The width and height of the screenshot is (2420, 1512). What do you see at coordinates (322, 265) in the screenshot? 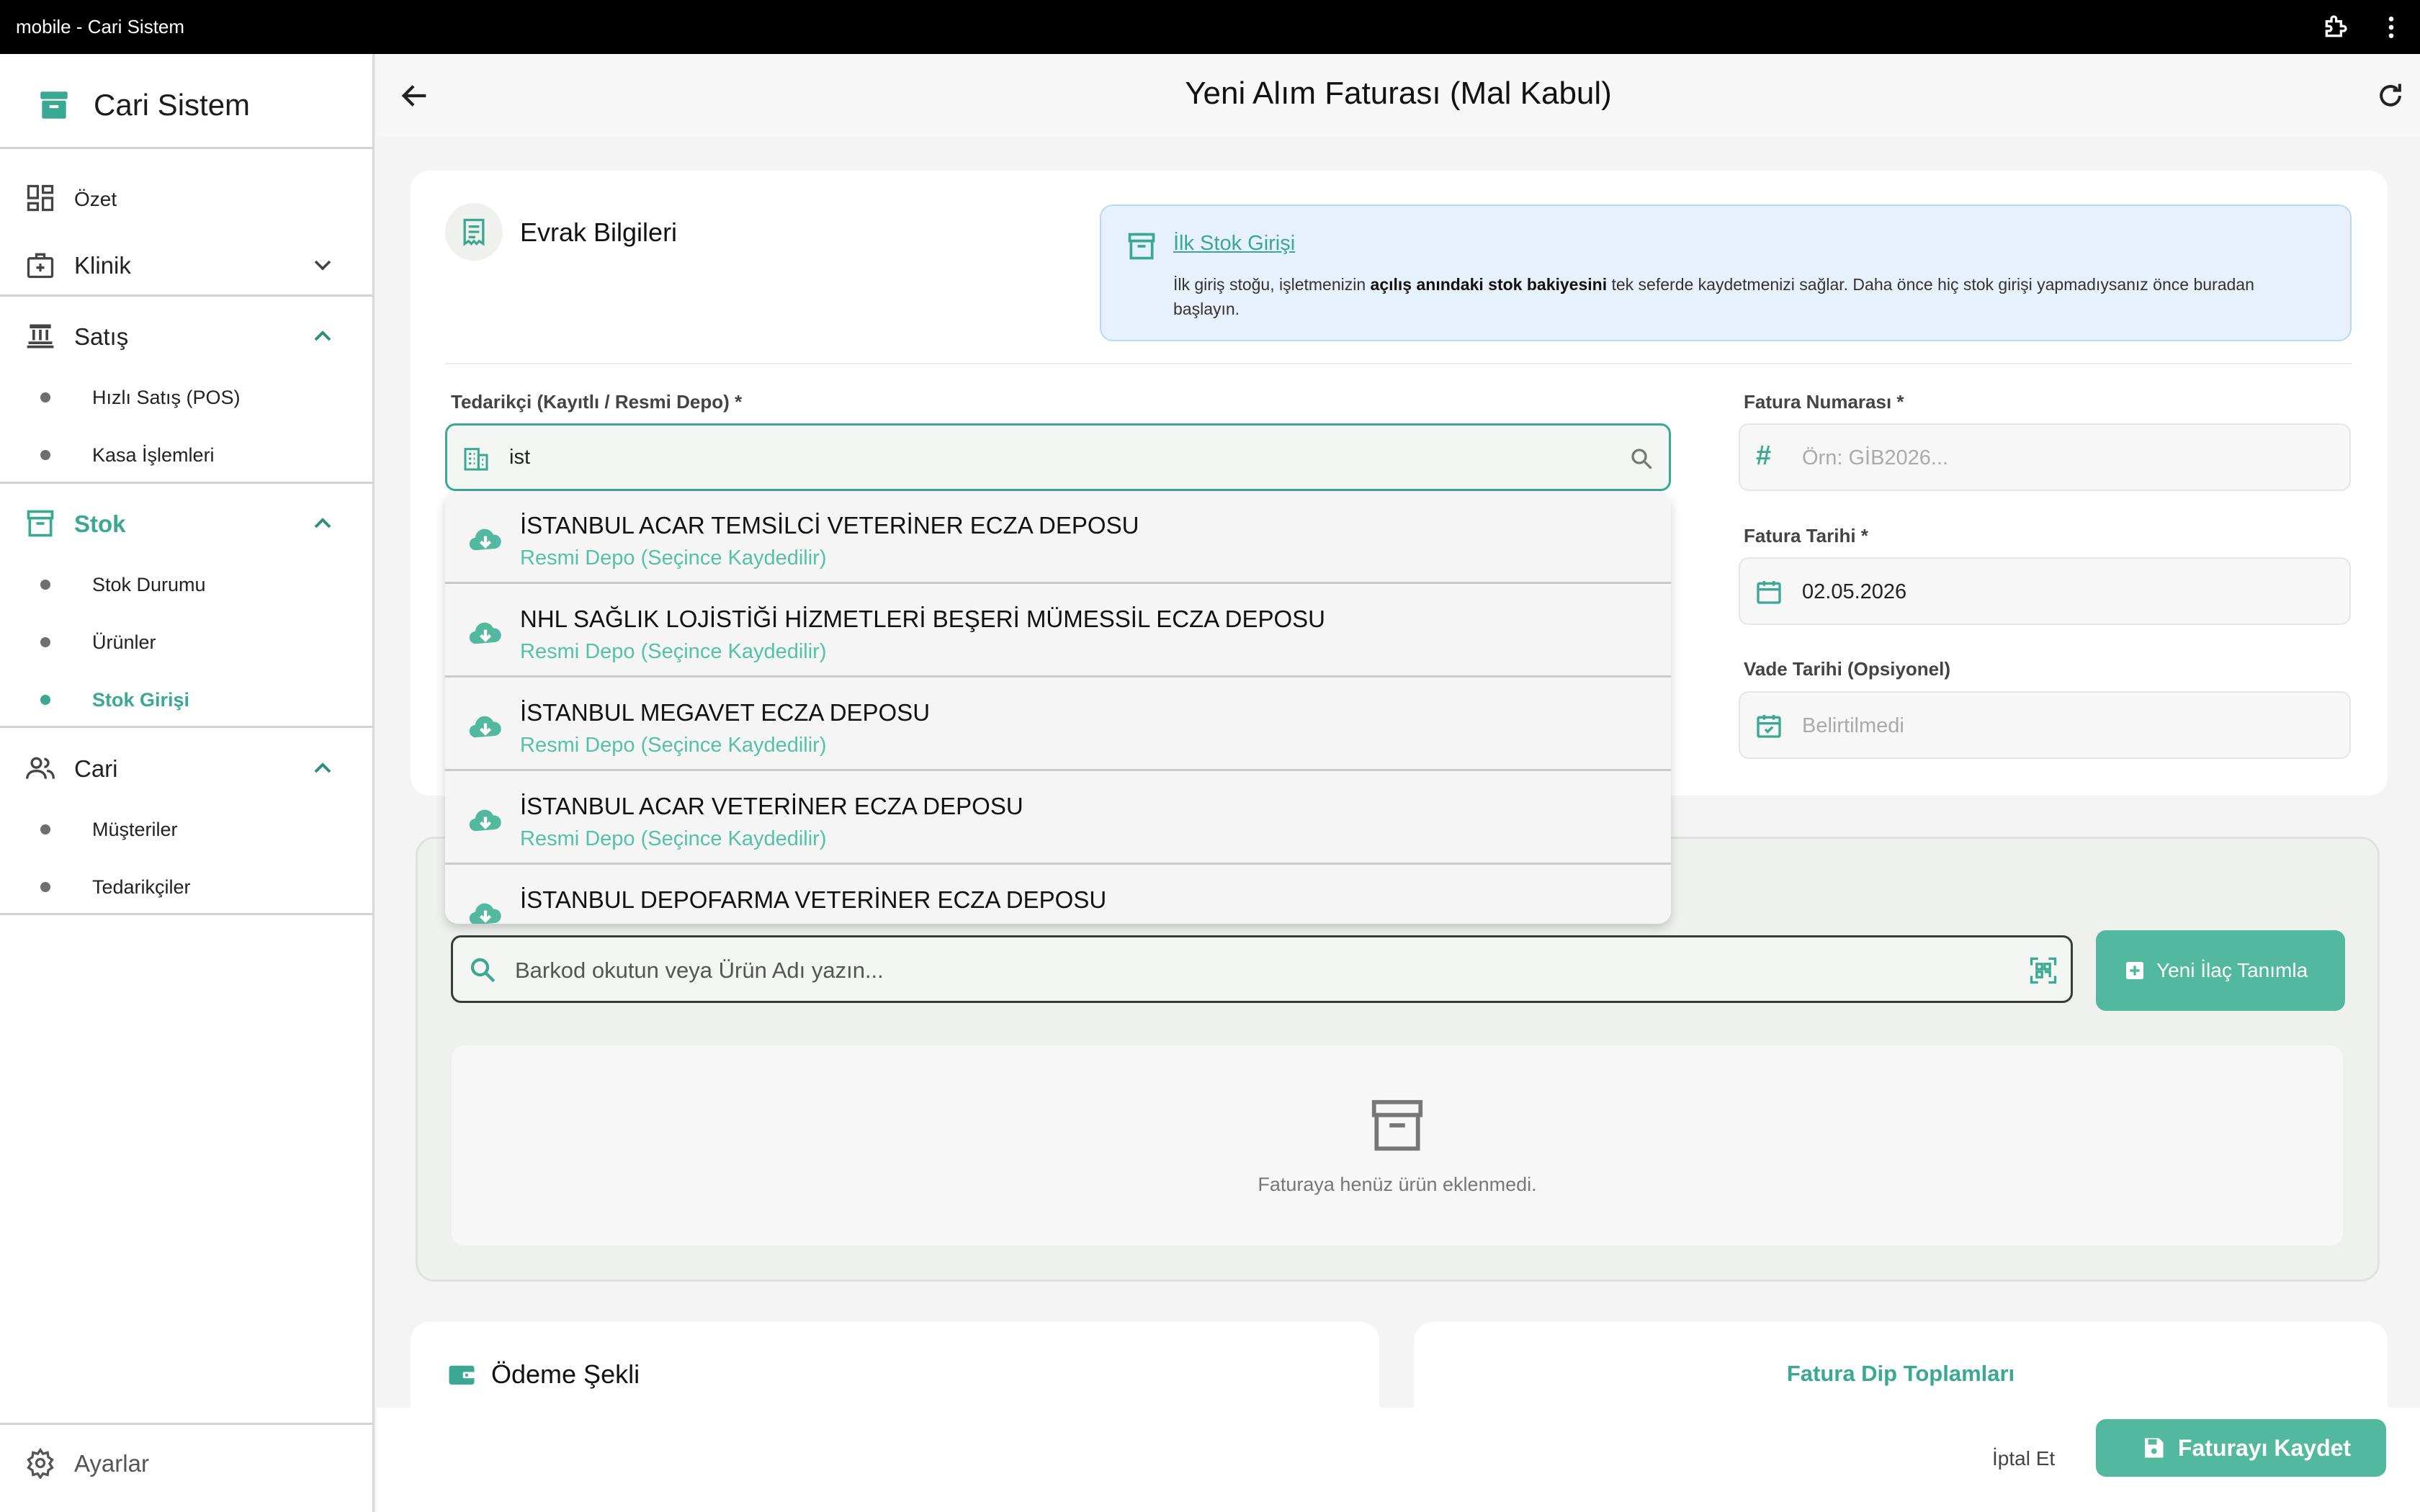
I see `chevron-down-icon` at bounding box center [322, 265].